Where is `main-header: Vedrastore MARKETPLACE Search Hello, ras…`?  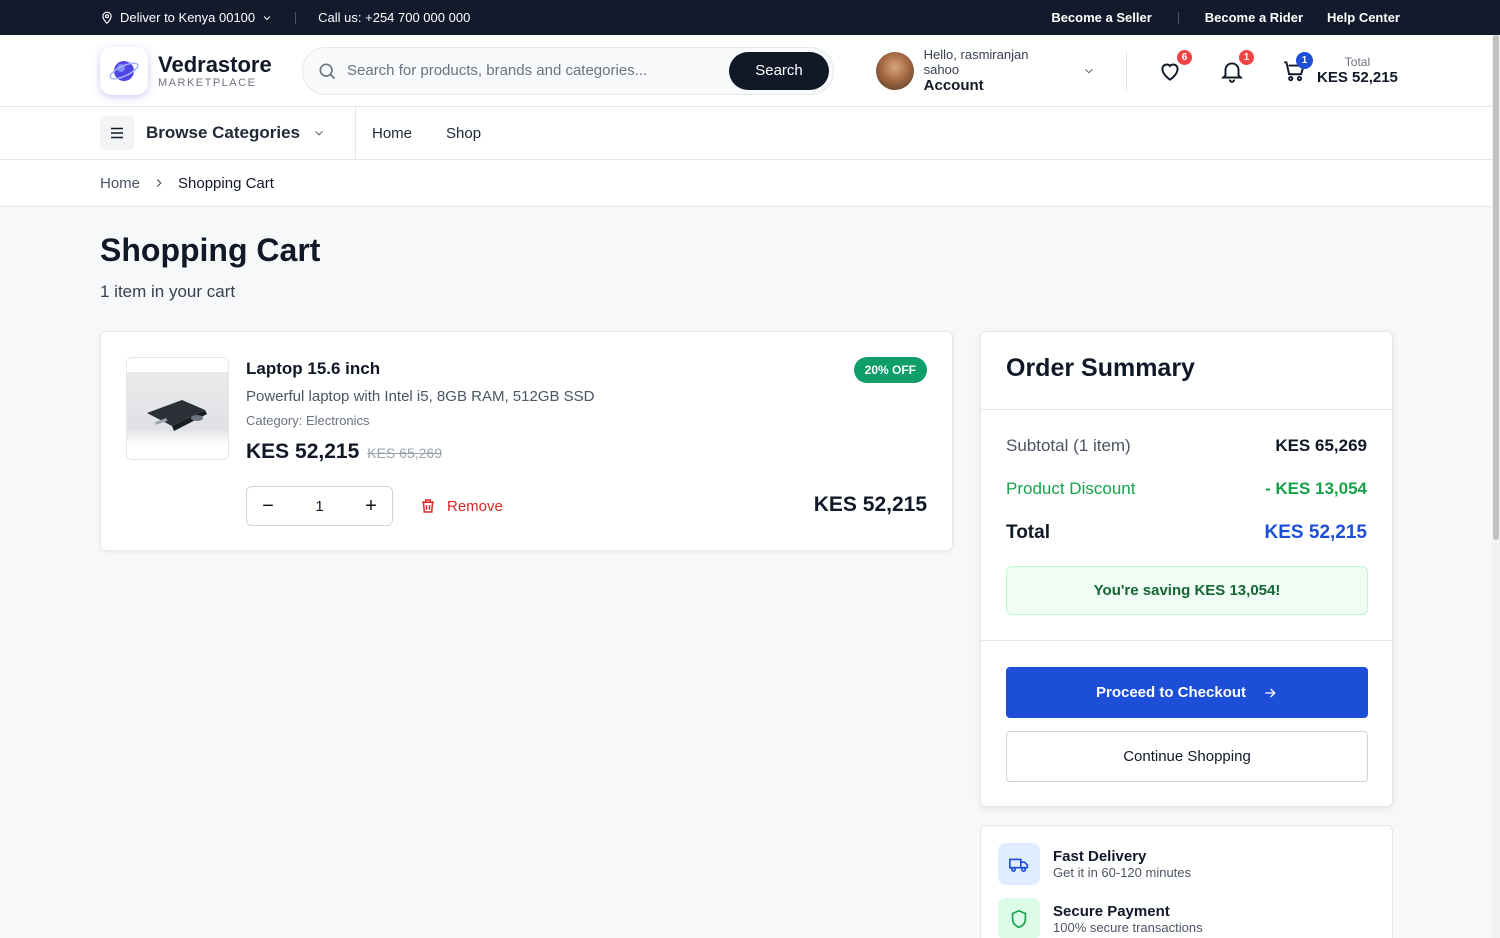
main-header: Vedrastore MARKETPLACE Search Hello, ras… is located at coordinates (750, 71).